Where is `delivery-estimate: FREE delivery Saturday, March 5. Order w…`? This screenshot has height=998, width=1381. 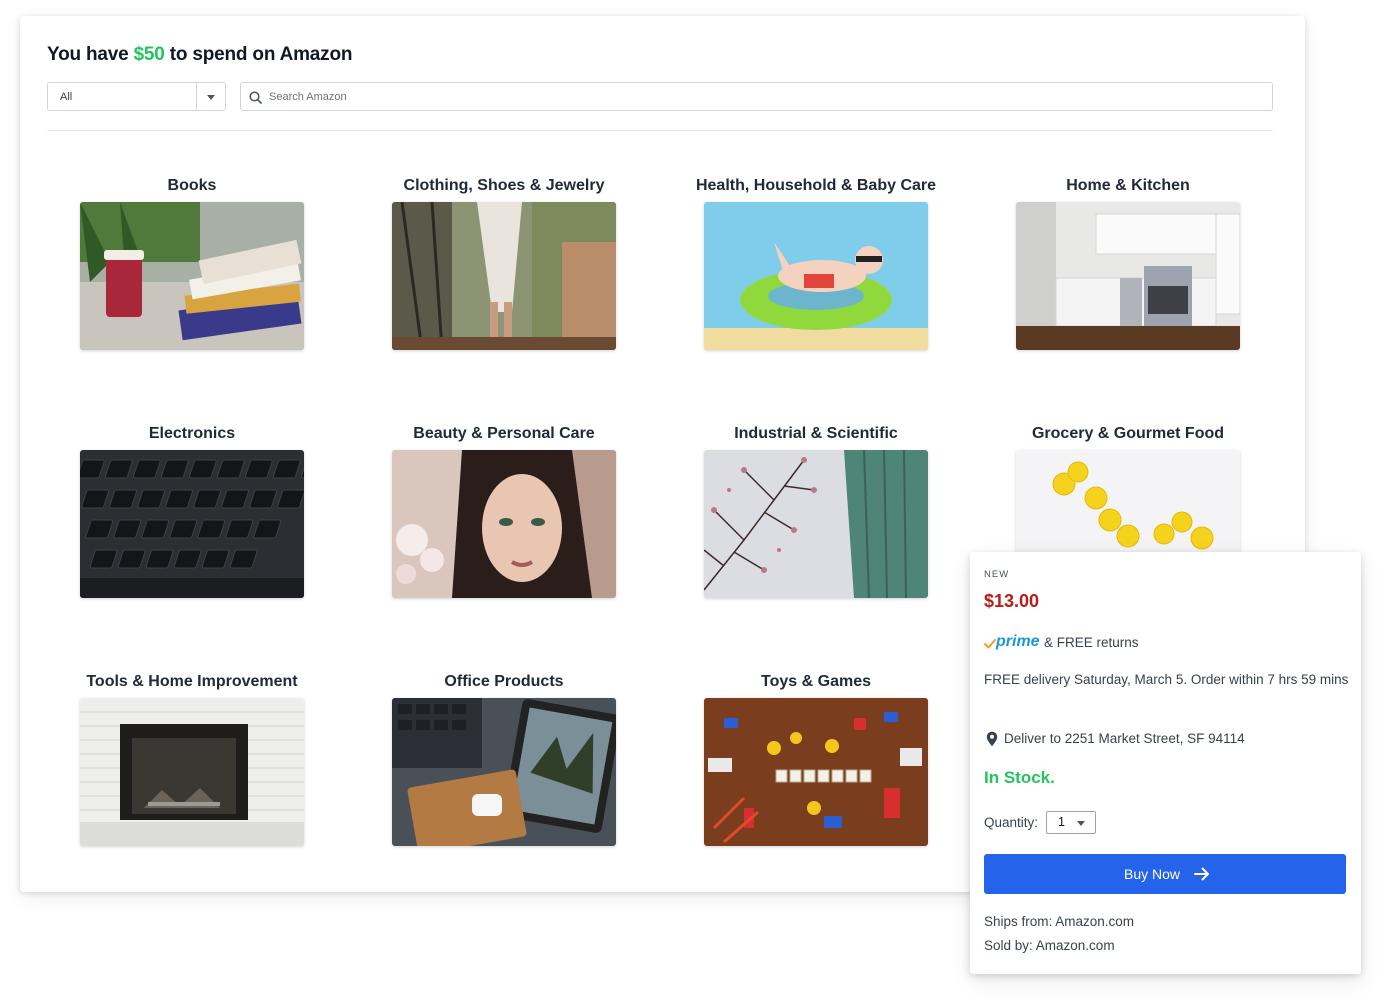
delivery-estimate: FREE delivery Saturday, March 5. Order w… is located at coordinates (1166, 679).